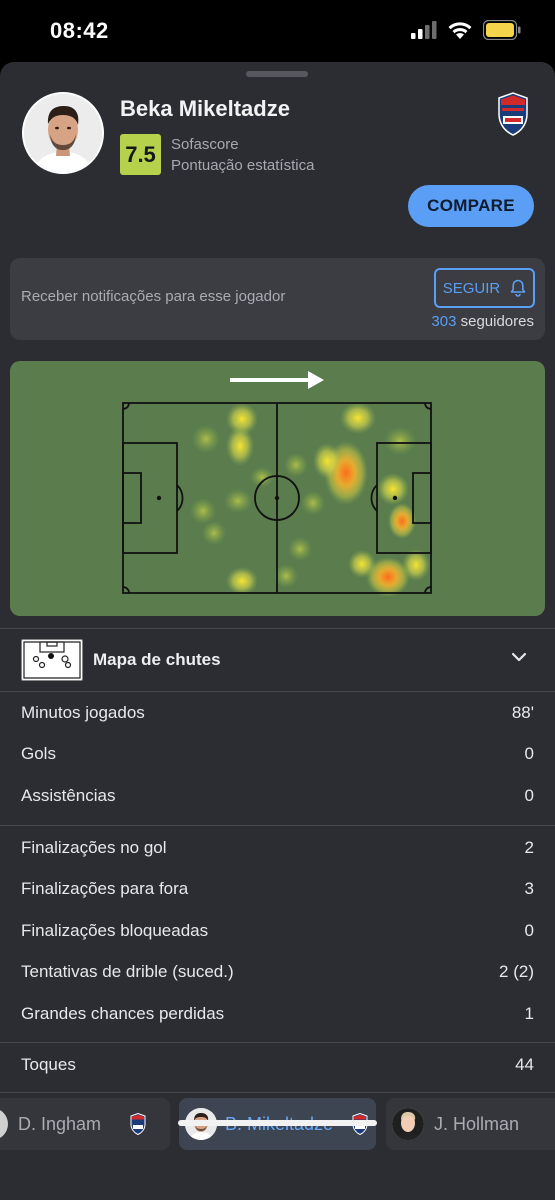 This screenshot has width=555, height=1200. Describe the element at coordinates (495, 321) in the screenshot. I see `followers-label: seguidores` at that location.